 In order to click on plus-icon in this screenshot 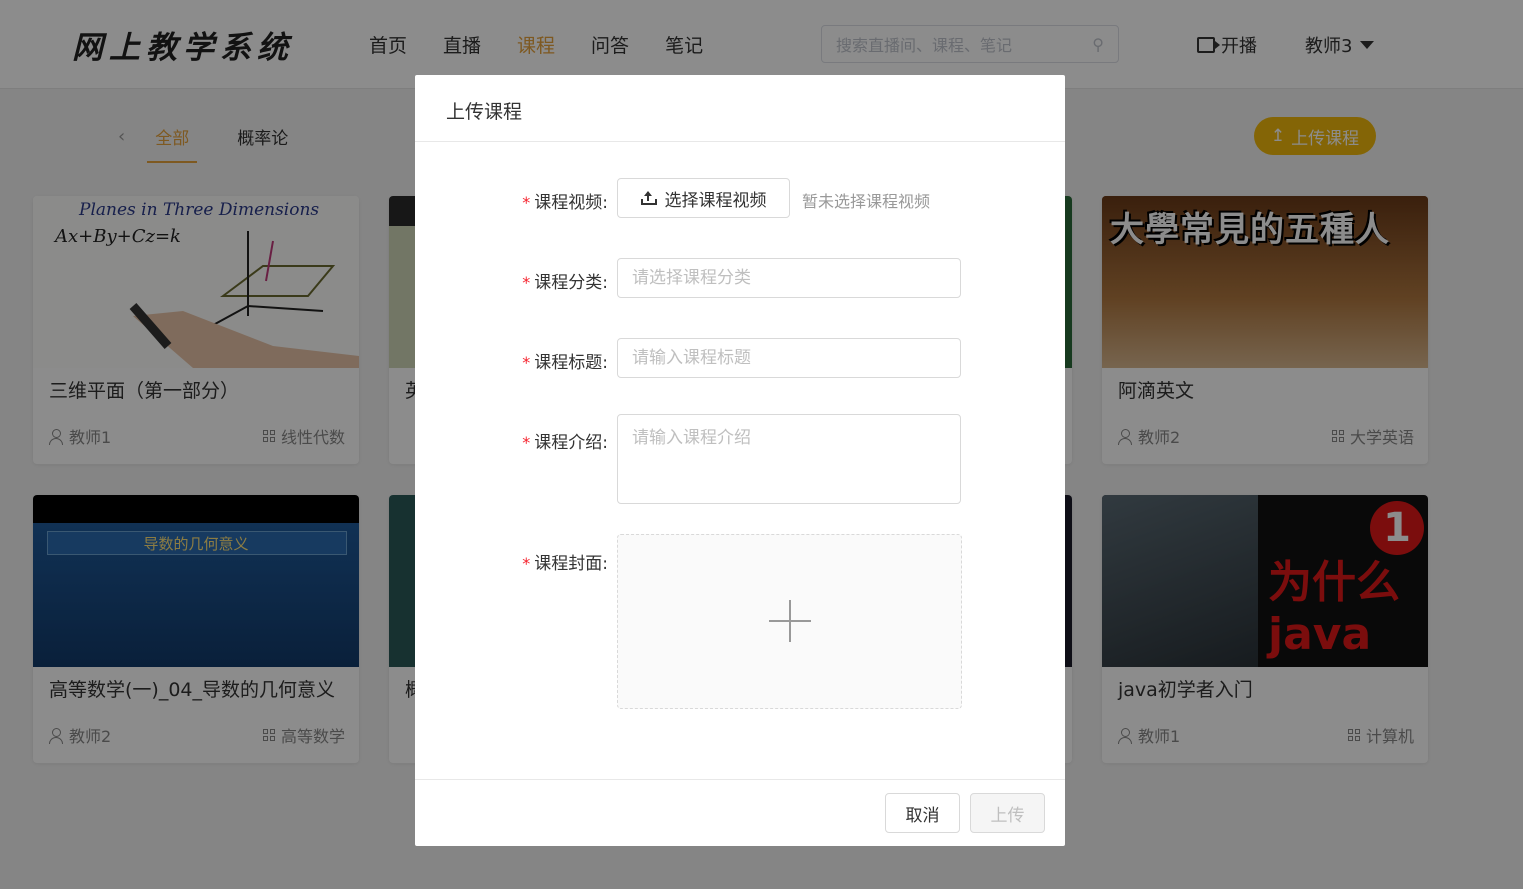, I will do `click(790, 621)`.